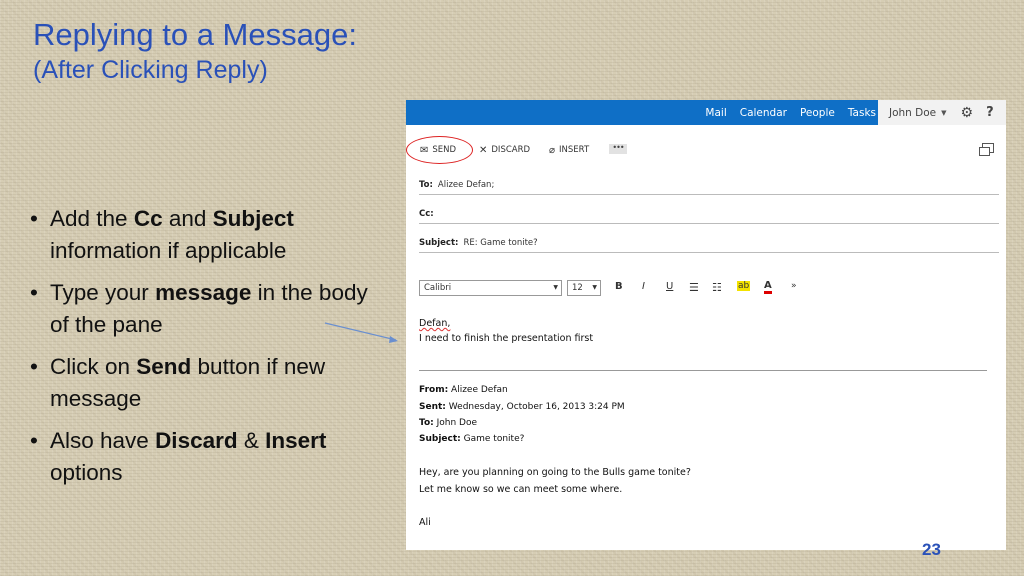 The width and height of the screenshot is (1024, 576). I want to click on user-menu: John Doe ▼ ⚙ ?, so click(942, 112).